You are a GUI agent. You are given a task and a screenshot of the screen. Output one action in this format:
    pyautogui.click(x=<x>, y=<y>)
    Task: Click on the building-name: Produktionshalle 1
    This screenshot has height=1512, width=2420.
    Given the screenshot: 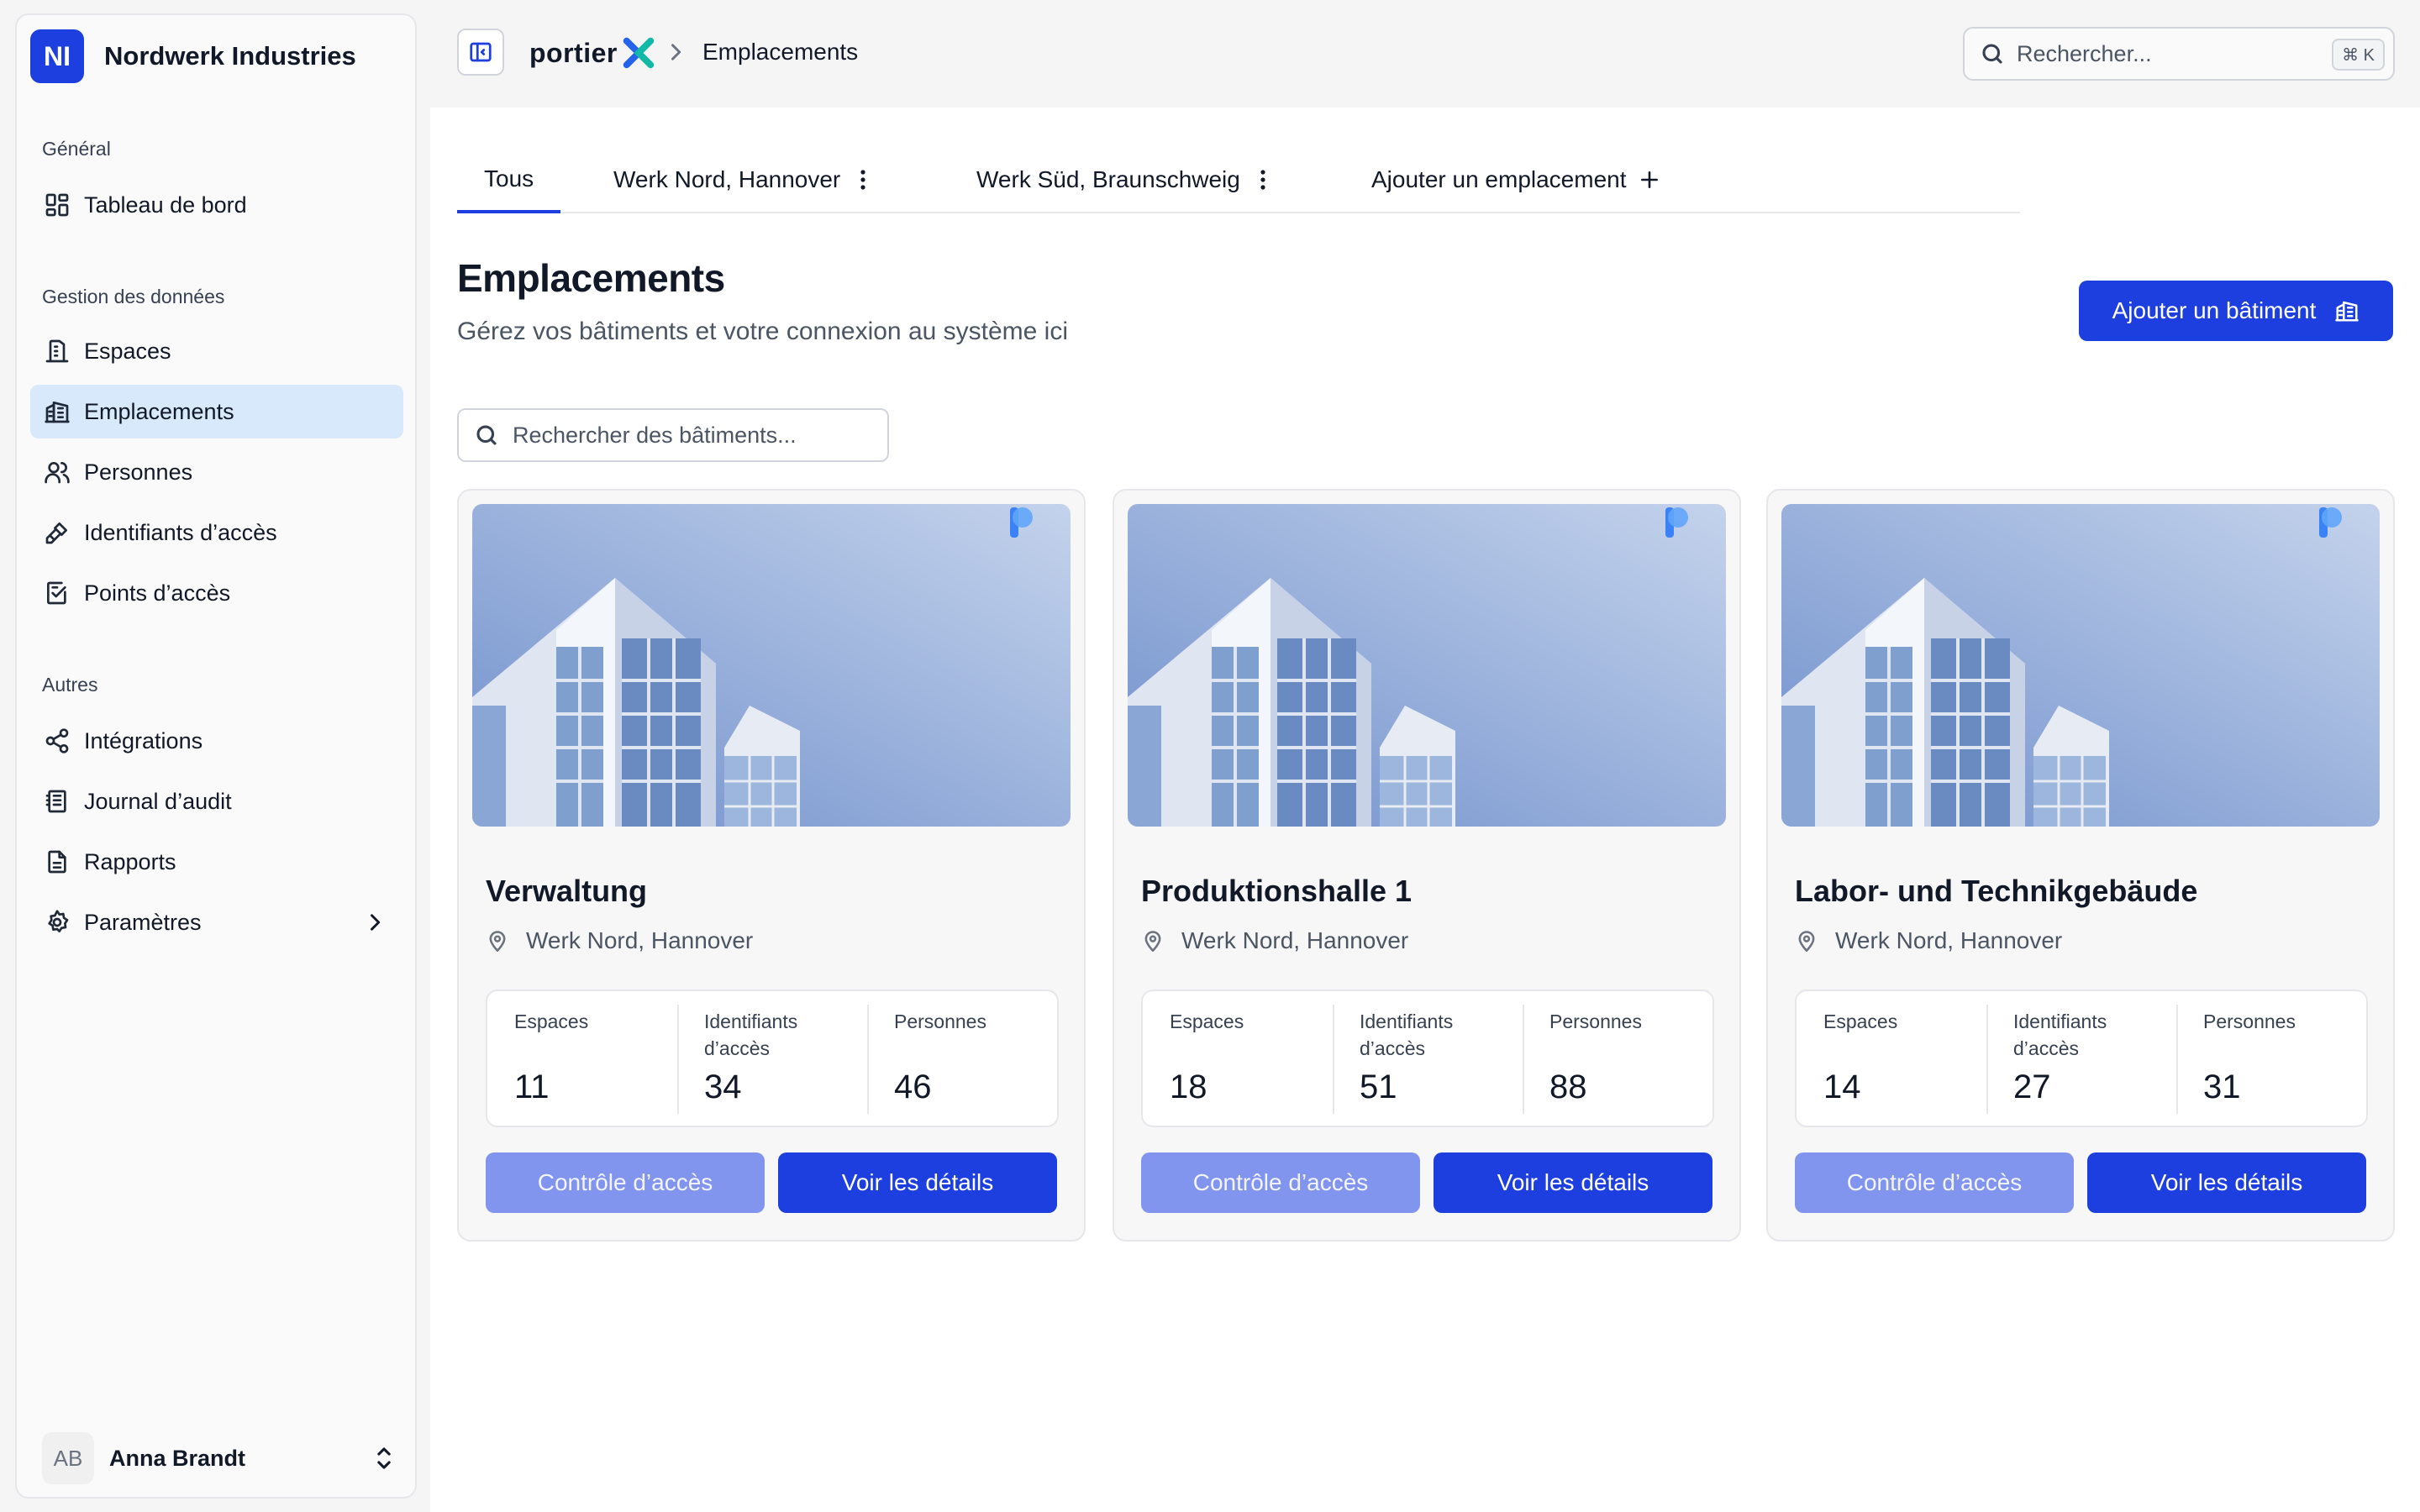 What is the action you would take?
    pyautogui.click(x=1277, y=891)
    